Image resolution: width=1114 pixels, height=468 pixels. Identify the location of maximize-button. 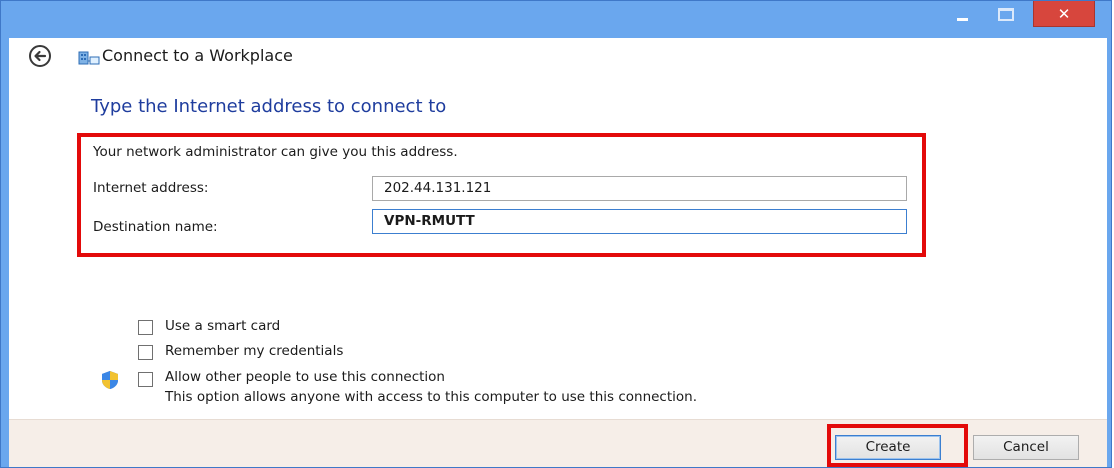
(1006, 14).